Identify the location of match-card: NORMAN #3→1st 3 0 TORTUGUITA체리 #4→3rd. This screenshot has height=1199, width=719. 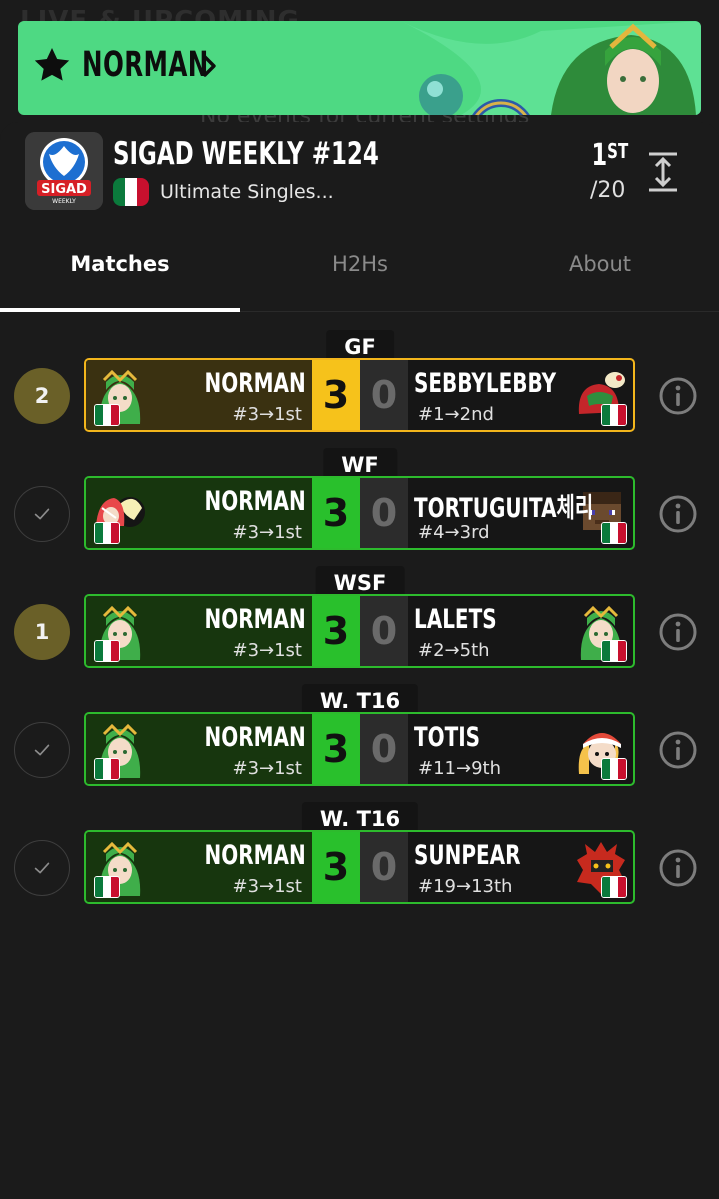
(359, 513).